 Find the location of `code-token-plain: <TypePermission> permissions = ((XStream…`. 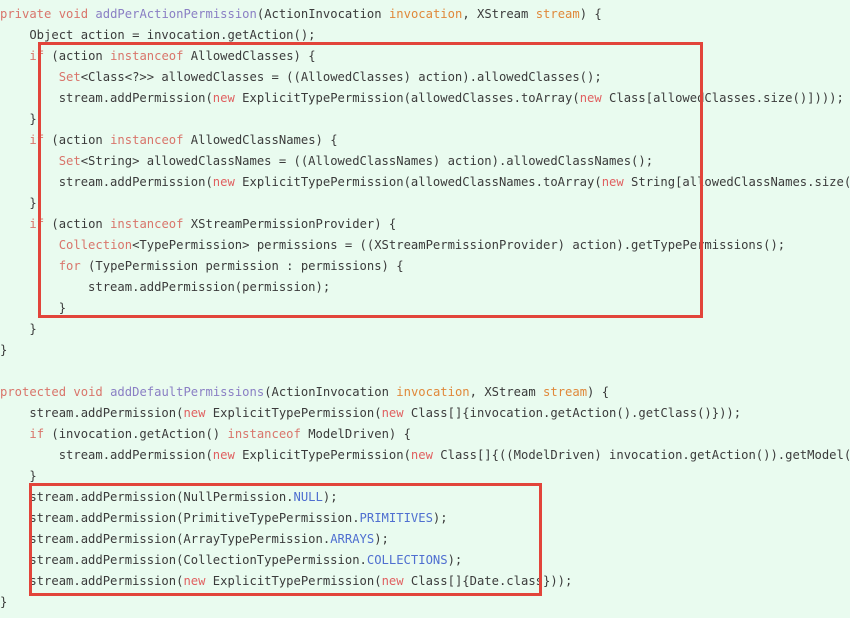

code-token-plain: <TypePermission> permissions = ((XStream… is located at coordinates (459, 245).